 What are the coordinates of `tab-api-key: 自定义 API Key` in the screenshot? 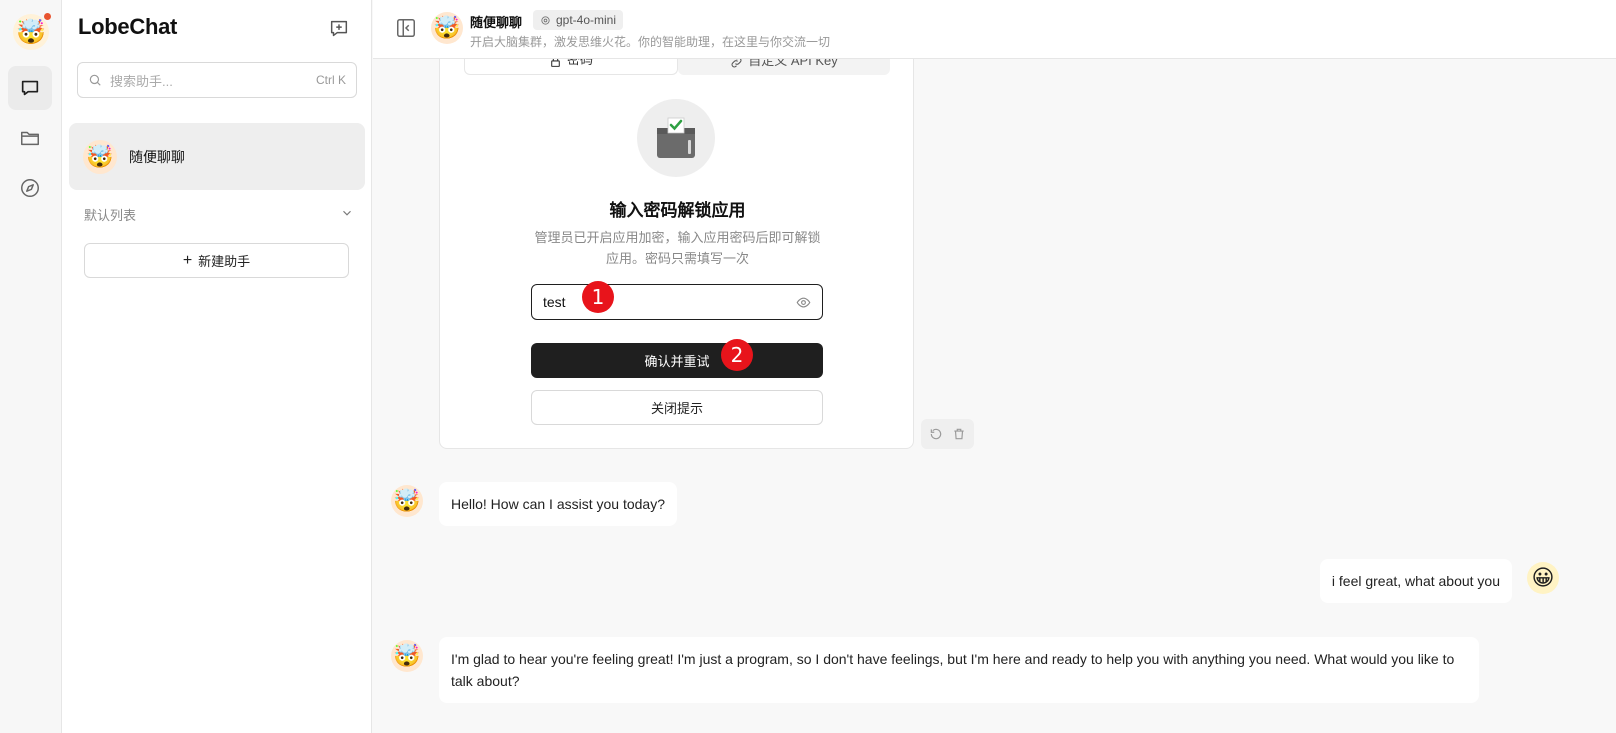 It's located at (784, 67).